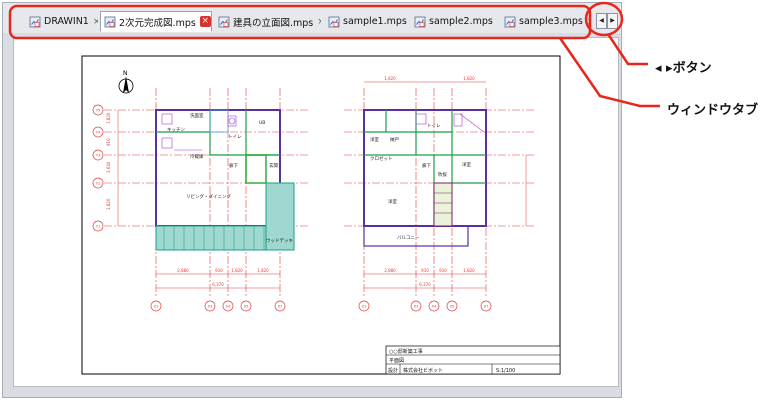 The height and width of the screenshot is (400, 781). Describe the element at coordinates (98, 111) in the screenshot. I see `grid-label: Y5` at that location.